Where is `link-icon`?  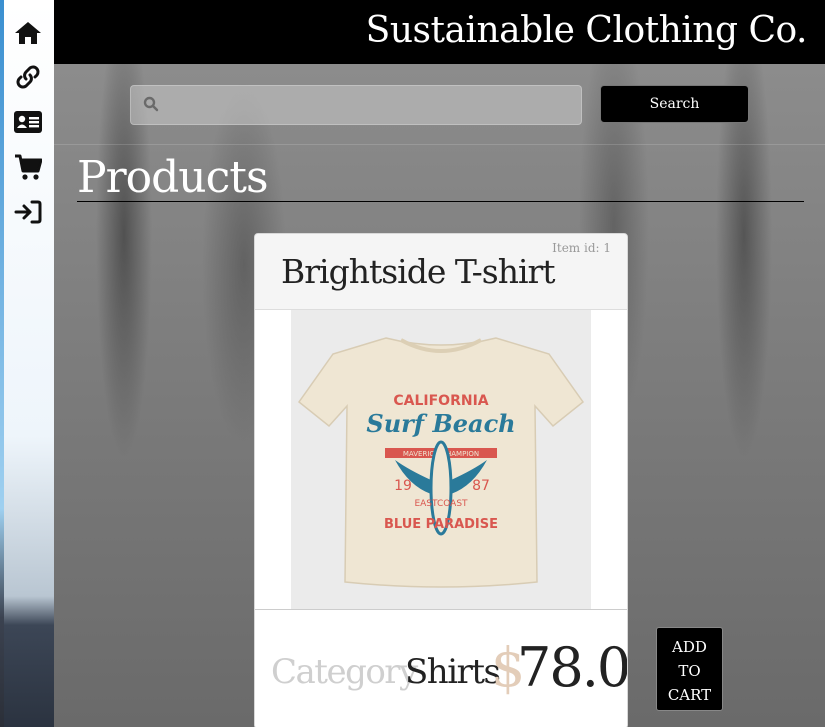
link-icon is located at coordinates (28, 77).